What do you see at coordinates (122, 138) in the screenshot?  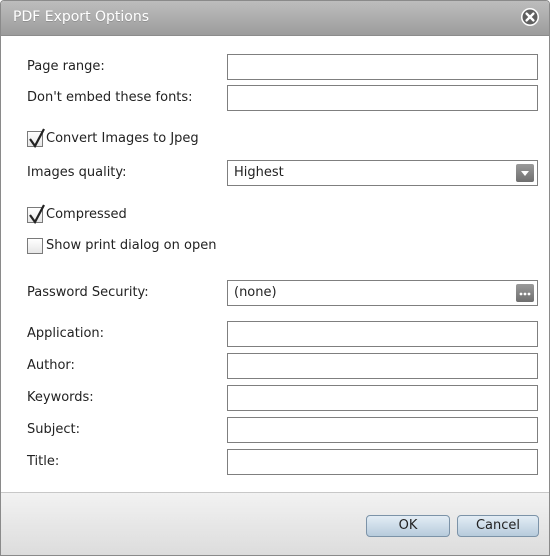 I see `convert-images-label: Convert Images to Jpeg` at bounding box center [122, 138].